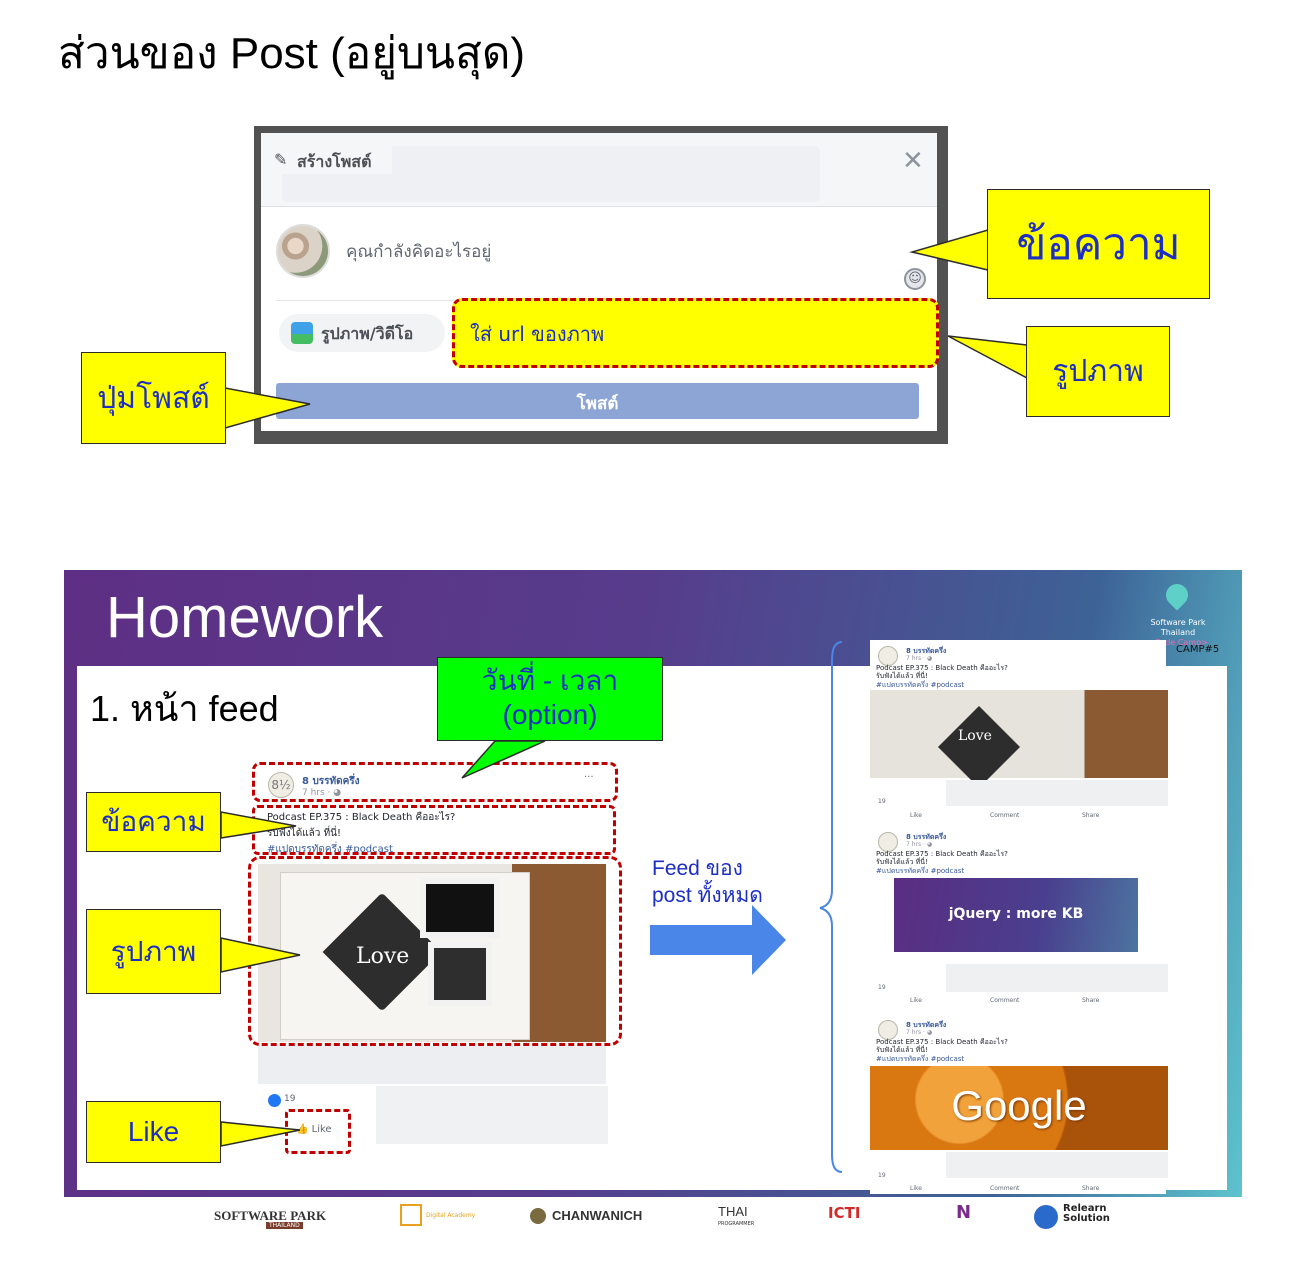 This screenshot has width=1305, height=1271. I want to click on chanwanich-logo: CHANWANICH, so click(597, 1215).